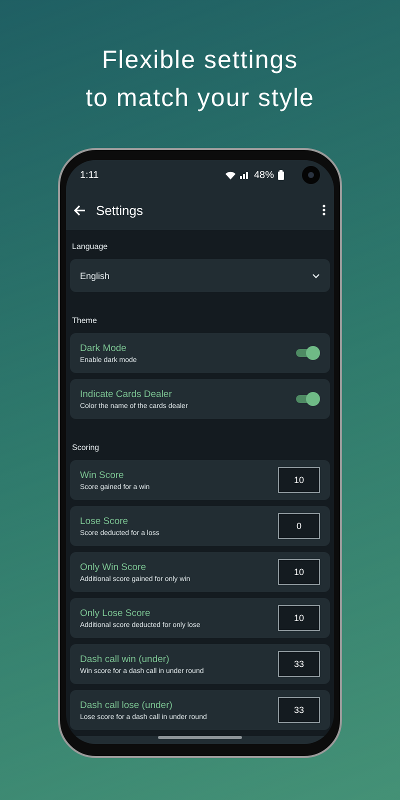  I want to click on setting-title: Dark Mode, so click(104, 348).